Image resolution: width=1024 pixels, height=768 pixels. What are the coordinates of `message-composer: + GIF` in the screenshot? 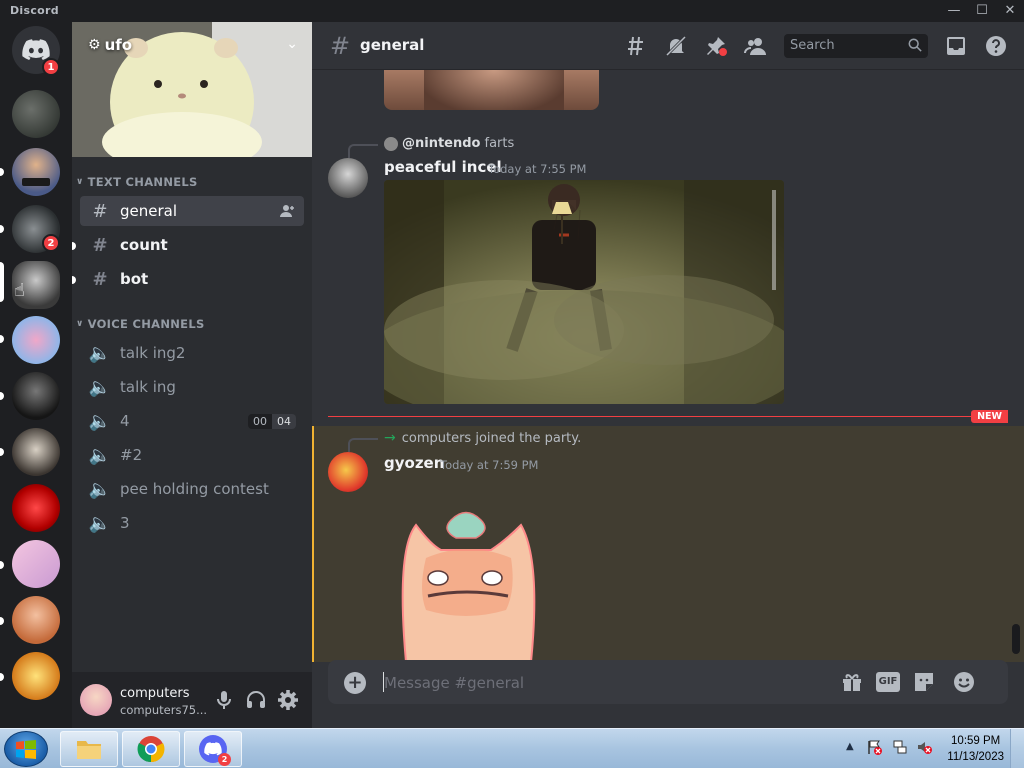 It's located at (668, 682).